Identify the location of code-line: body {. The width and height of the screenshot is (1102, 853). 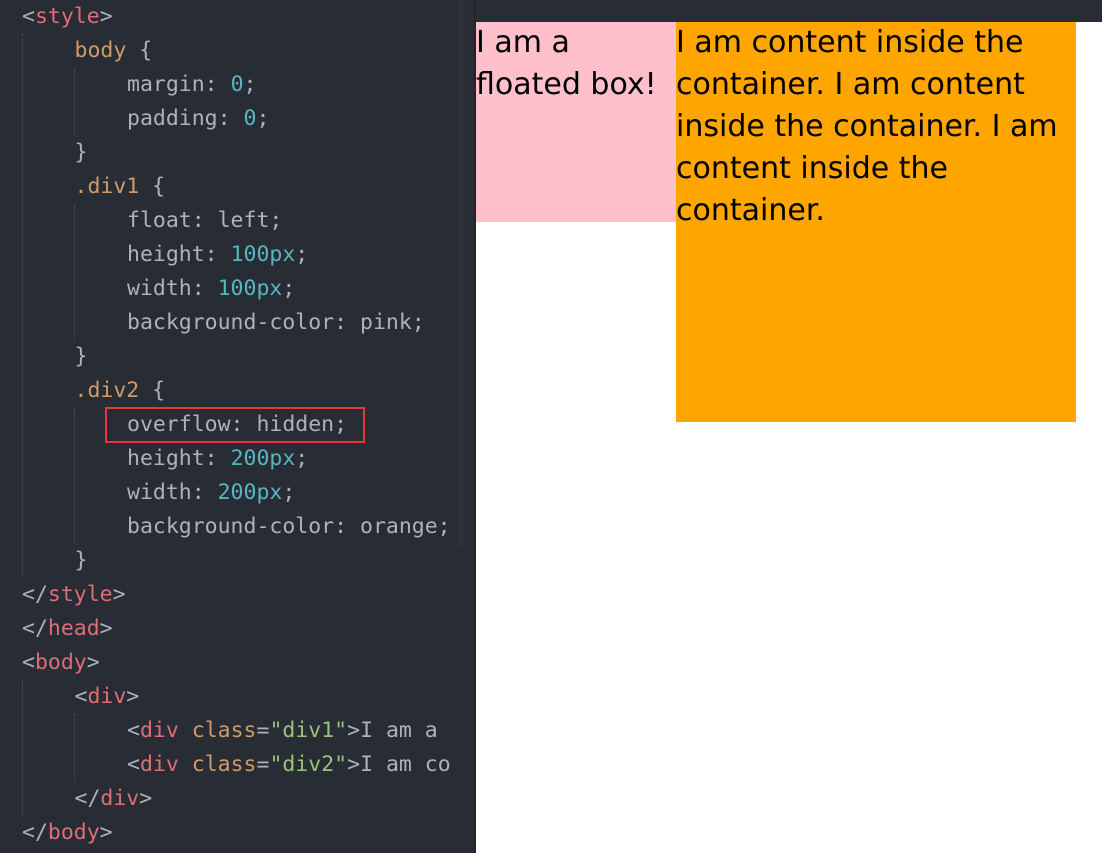
(114, 51).